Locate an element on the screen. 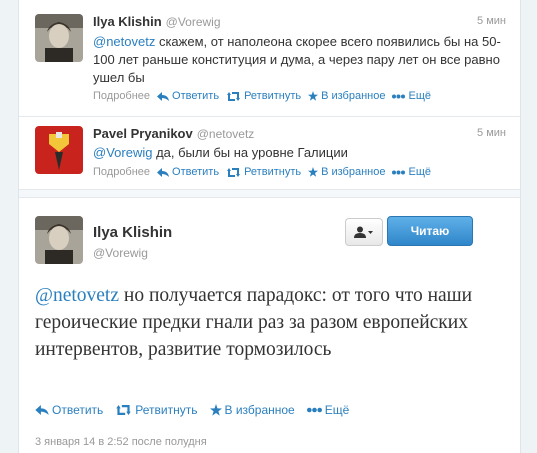 The image size is (537, 453). caret-down-icon is located at coordinates (370, 232).